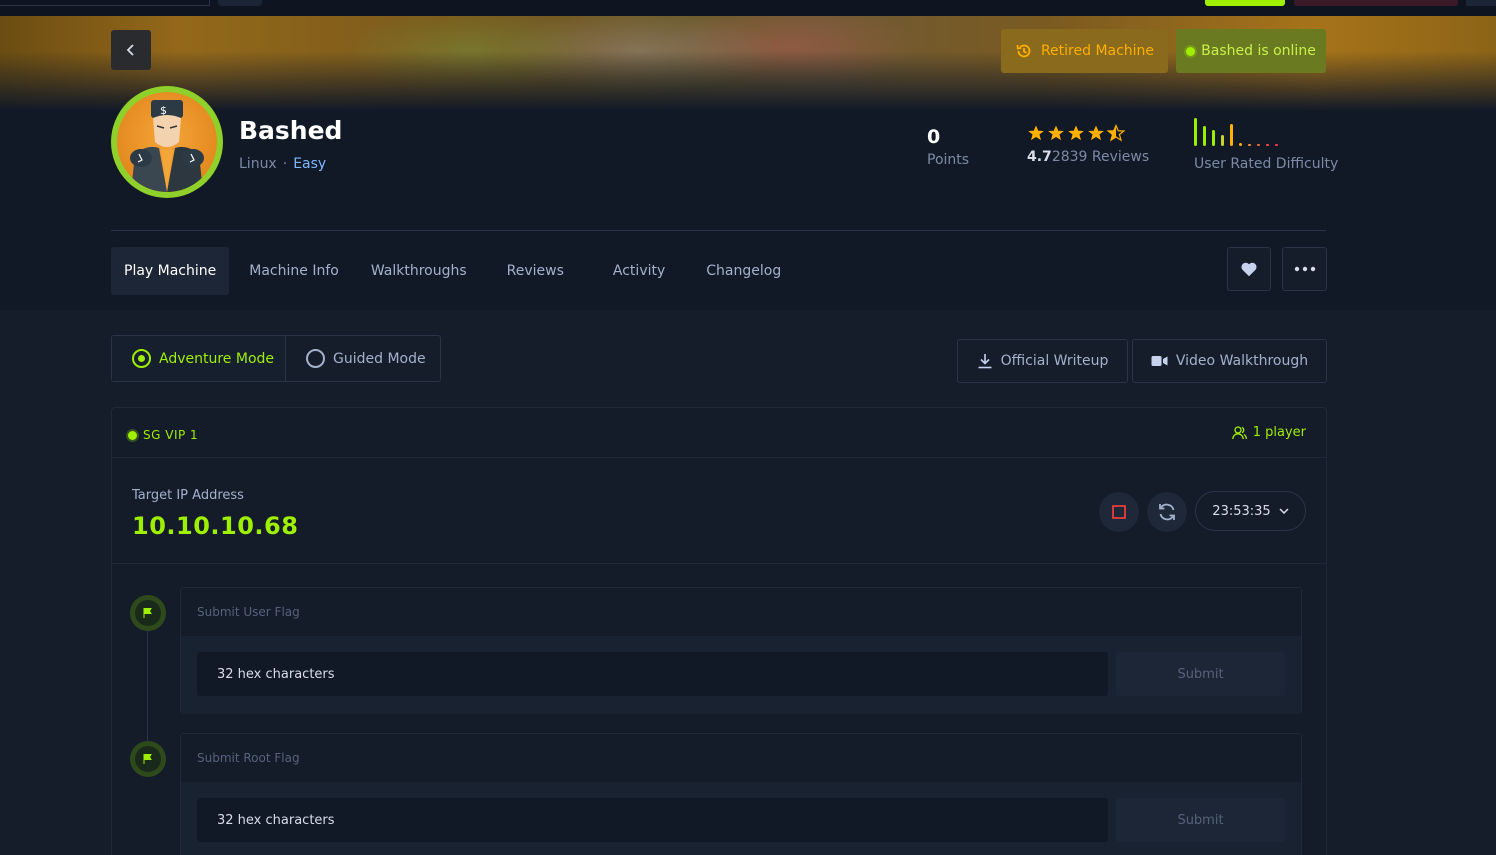  Describe the element at coordinates (1159, 361) in the screenshot. I see `video-camera-icon` at that location.